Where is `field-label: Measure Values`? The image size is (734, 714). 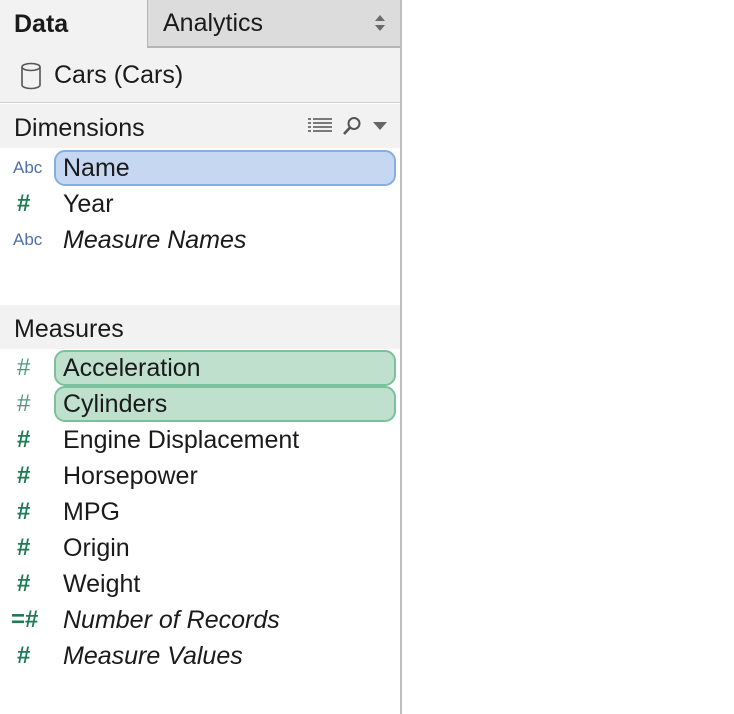
field-label: Measure Values is located at coordinates (153, 656).